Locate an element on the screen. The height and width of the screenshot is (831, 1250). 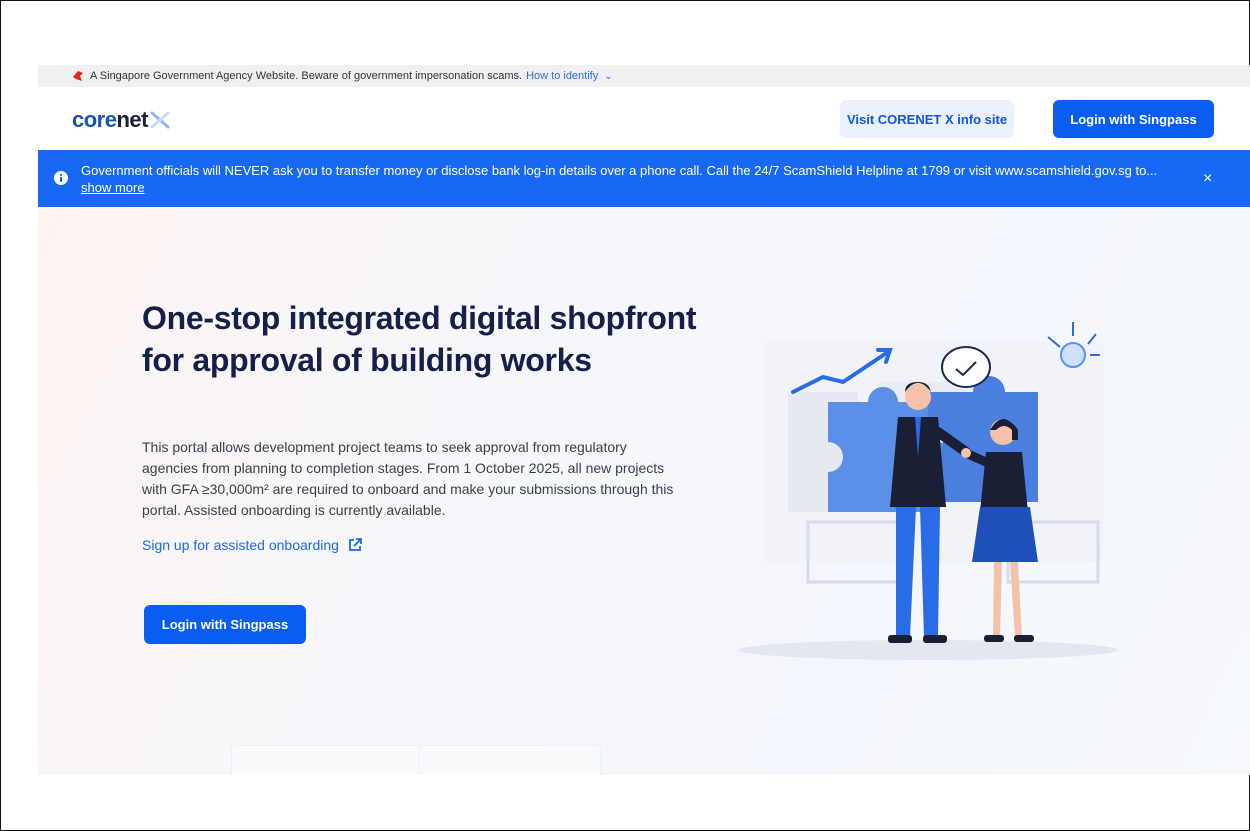
login-singpass-header-button: Login with Singpass is located at coordinates (1133, 119).